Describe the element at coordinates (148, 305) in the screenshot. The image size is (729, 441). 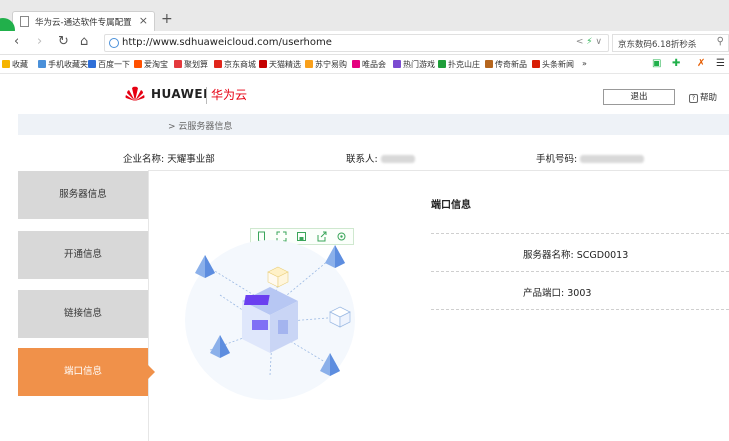
I see `content-divider-vertical` at that location.